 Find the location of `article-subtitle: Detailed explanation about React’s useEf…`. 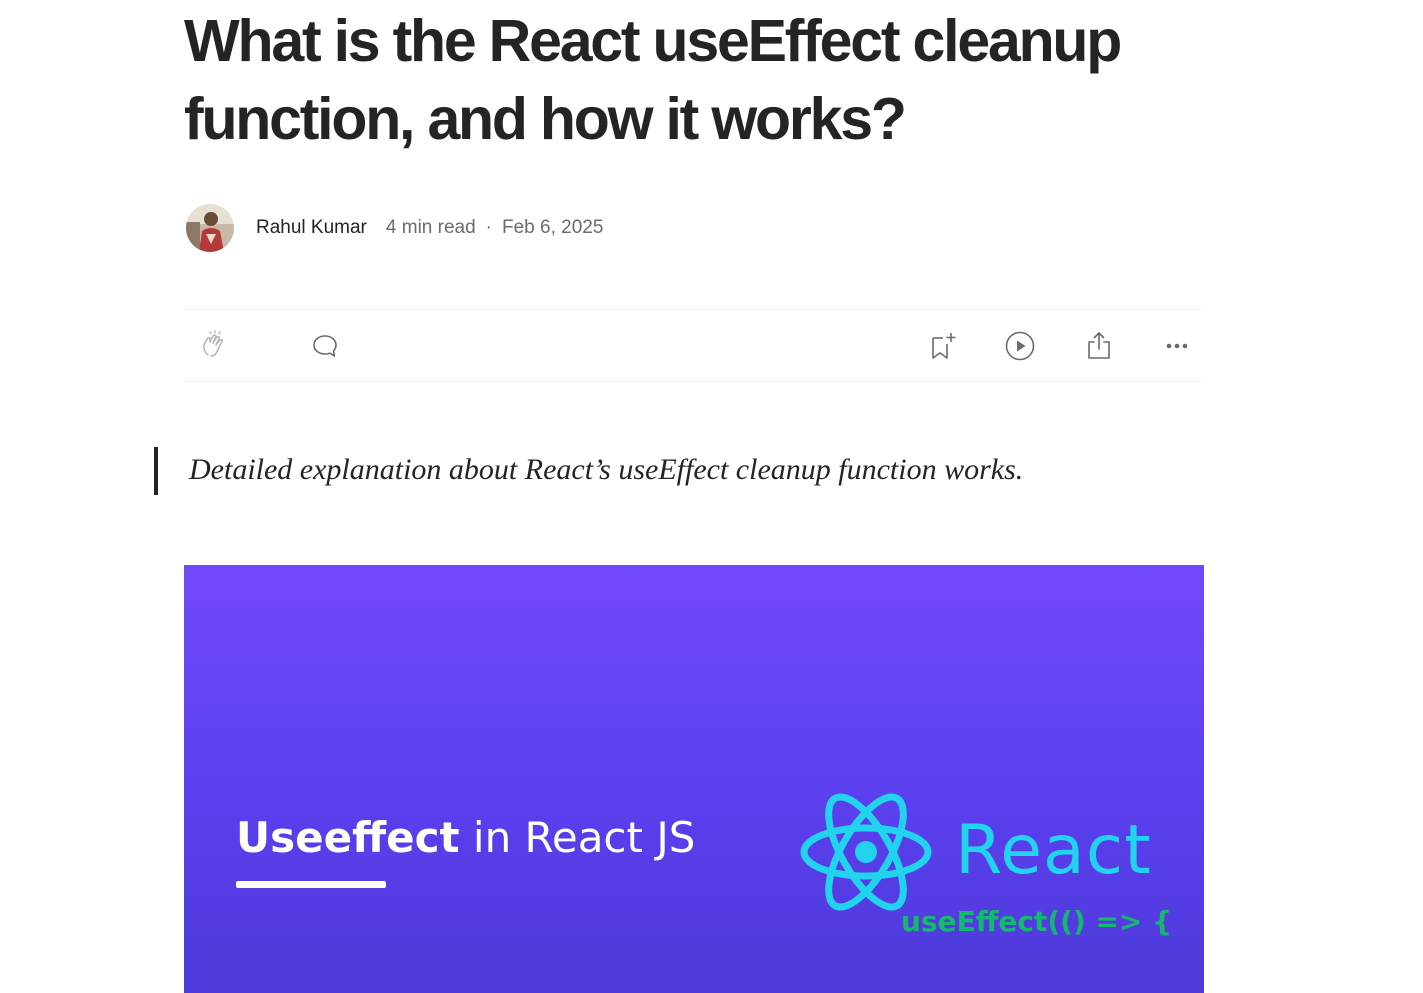

article-subtitle: Detailed explanation about React’s useEf… is located at coordinates (606, 469).